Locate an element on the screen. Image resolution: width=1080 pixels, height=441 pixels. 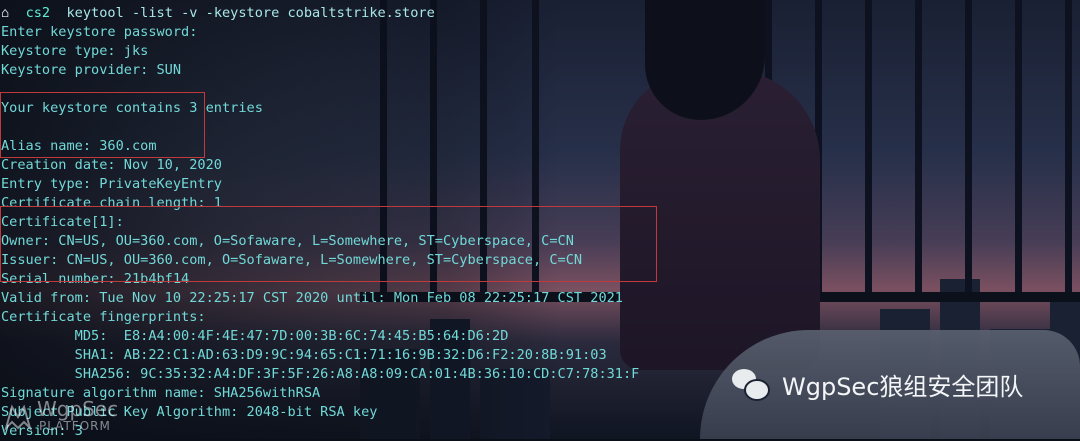
home-icon: ⌂ is located at coordinates (5, 13).